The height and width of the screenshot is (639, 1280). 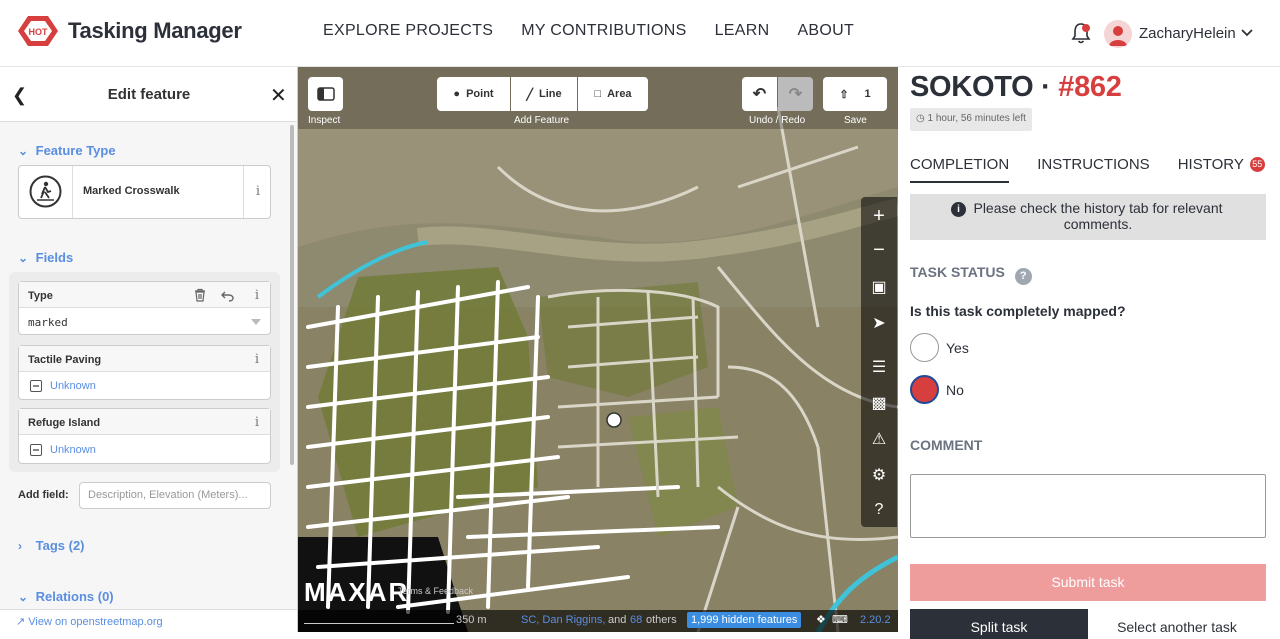 What do you see at coordinates (64, 423) in the screenshot?
I see `field-refuge-label: Refuge Island` at bounding box center [64, 423].